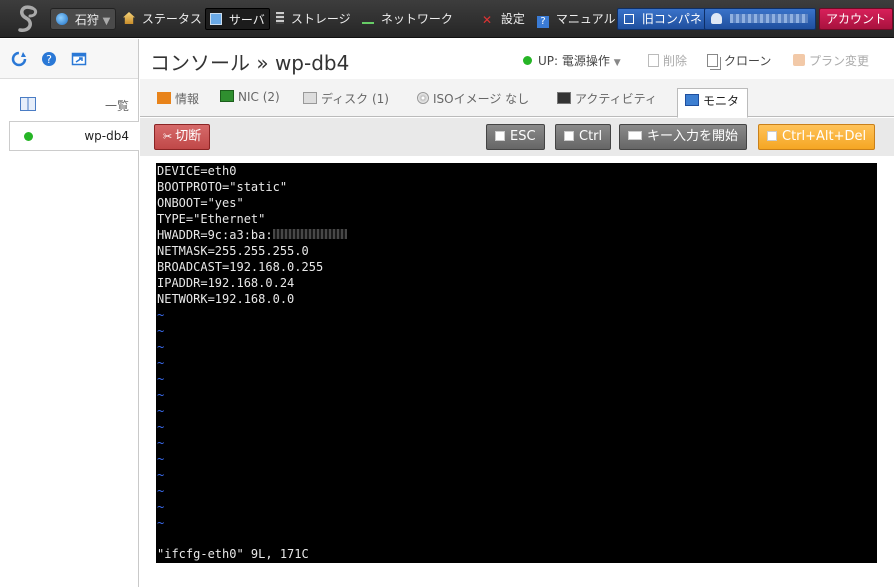 The height and width of the screenshot is (587, 894). What do you see at coordinates (250, 63) in the screenshot?
I see `page-title: コンソール » wp-db4` at bounding box center [250, 63].